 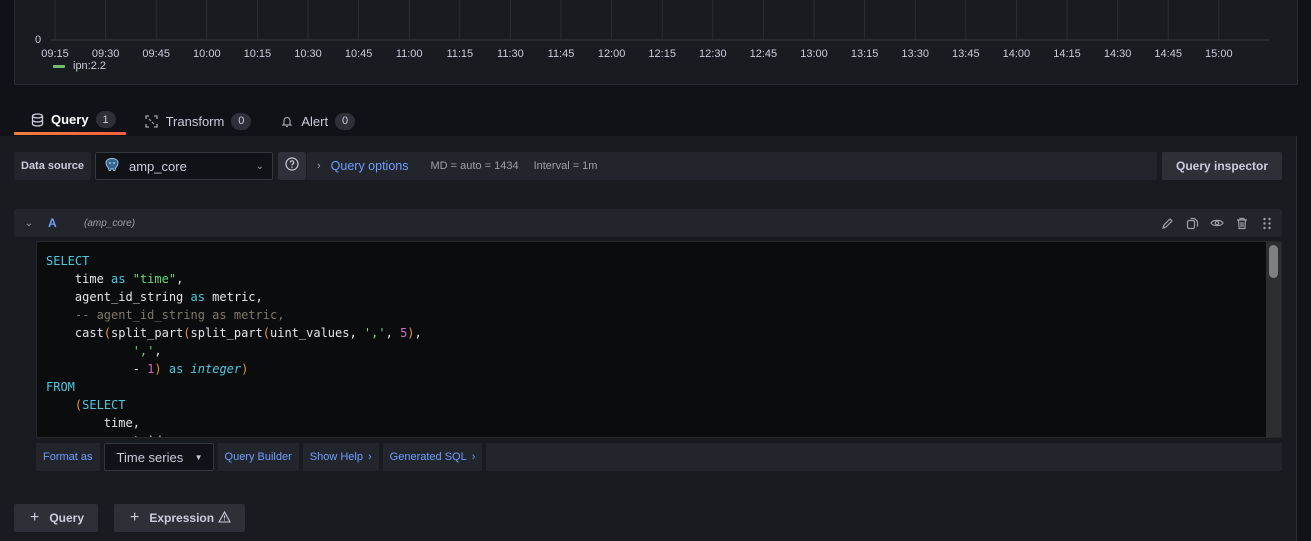 I want to click on add-expression-label: Expression, so click(x=182, y=518).